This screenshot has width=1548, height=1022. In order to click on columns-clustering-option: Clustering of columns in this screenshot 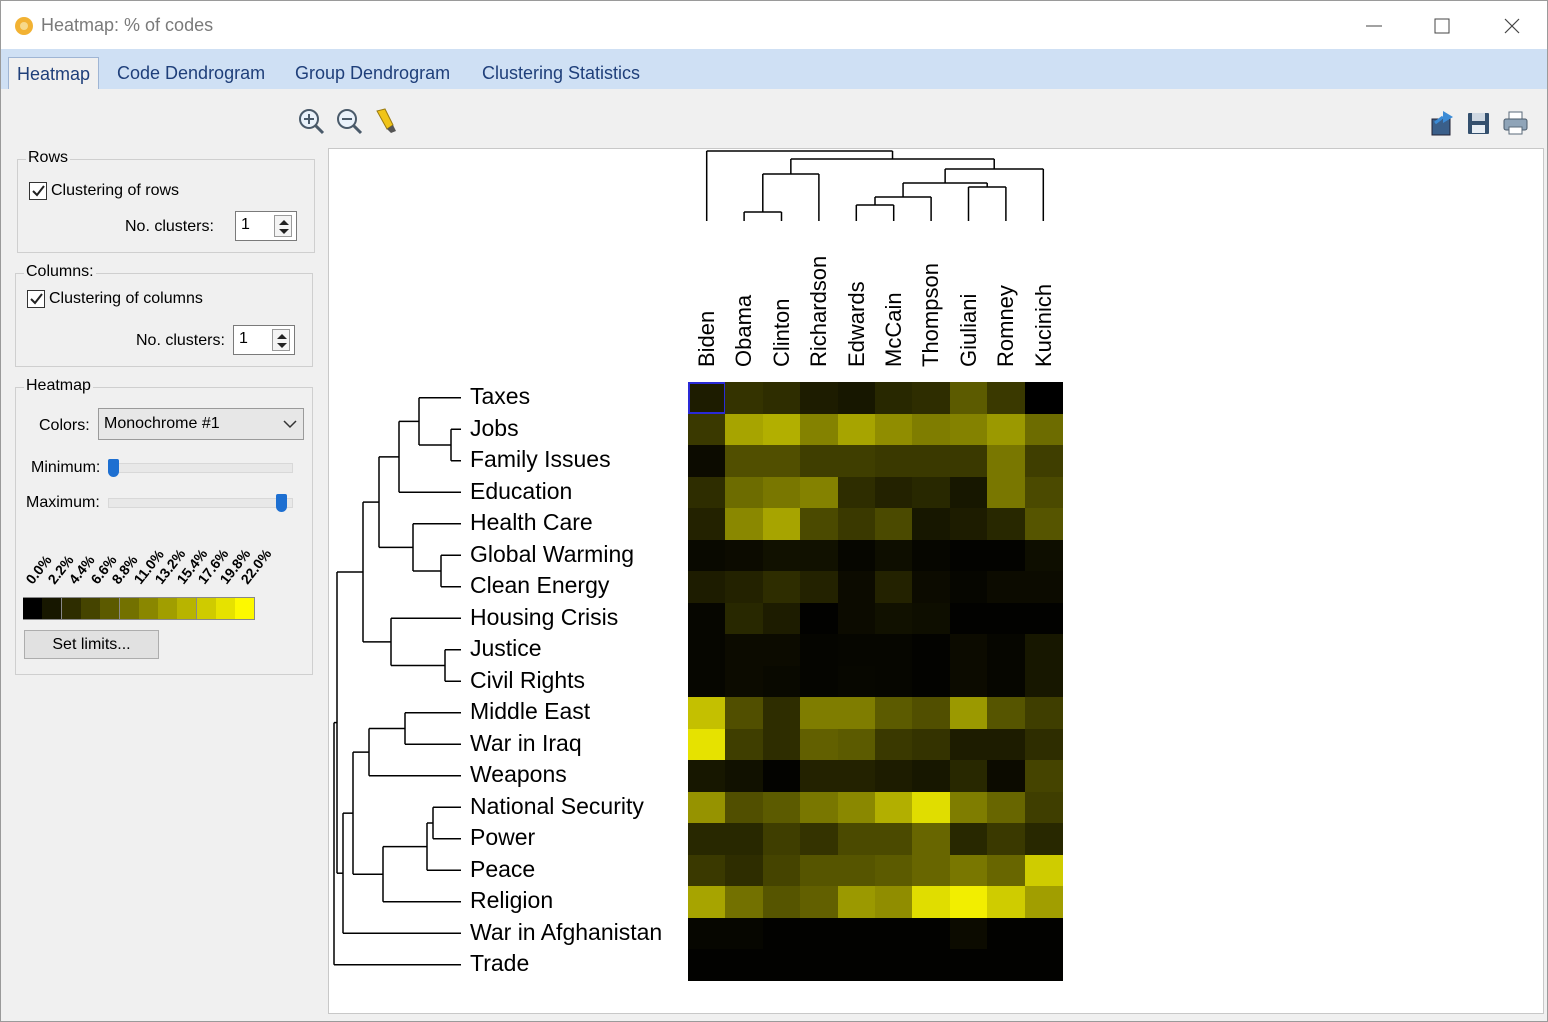, I will do `click(115, 299)`.